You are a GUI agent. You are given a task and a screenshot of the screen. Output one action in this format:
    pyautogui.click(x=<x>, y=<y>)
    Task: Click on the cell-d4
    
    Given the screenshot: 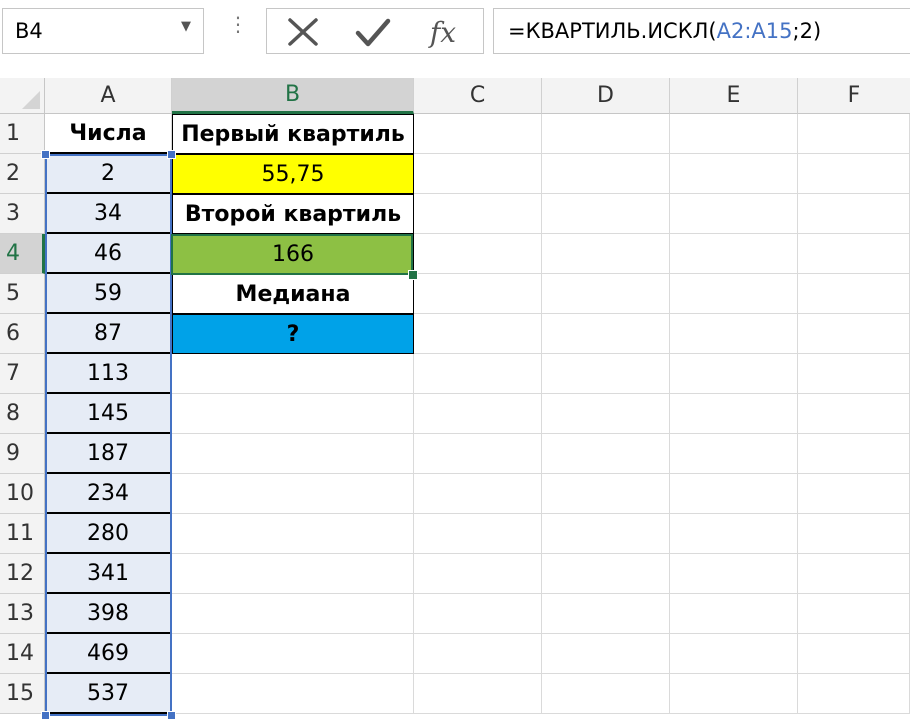 What is the action you would take?
    pyautogui.click(x=606, y=254)
    